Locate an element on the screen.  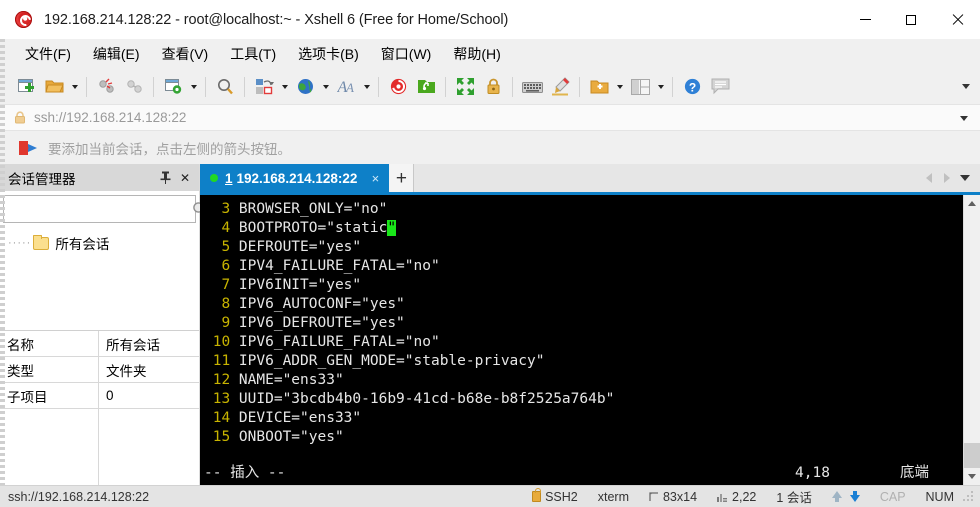
add-session-arrow-icon is located at coordinates (28, 148).